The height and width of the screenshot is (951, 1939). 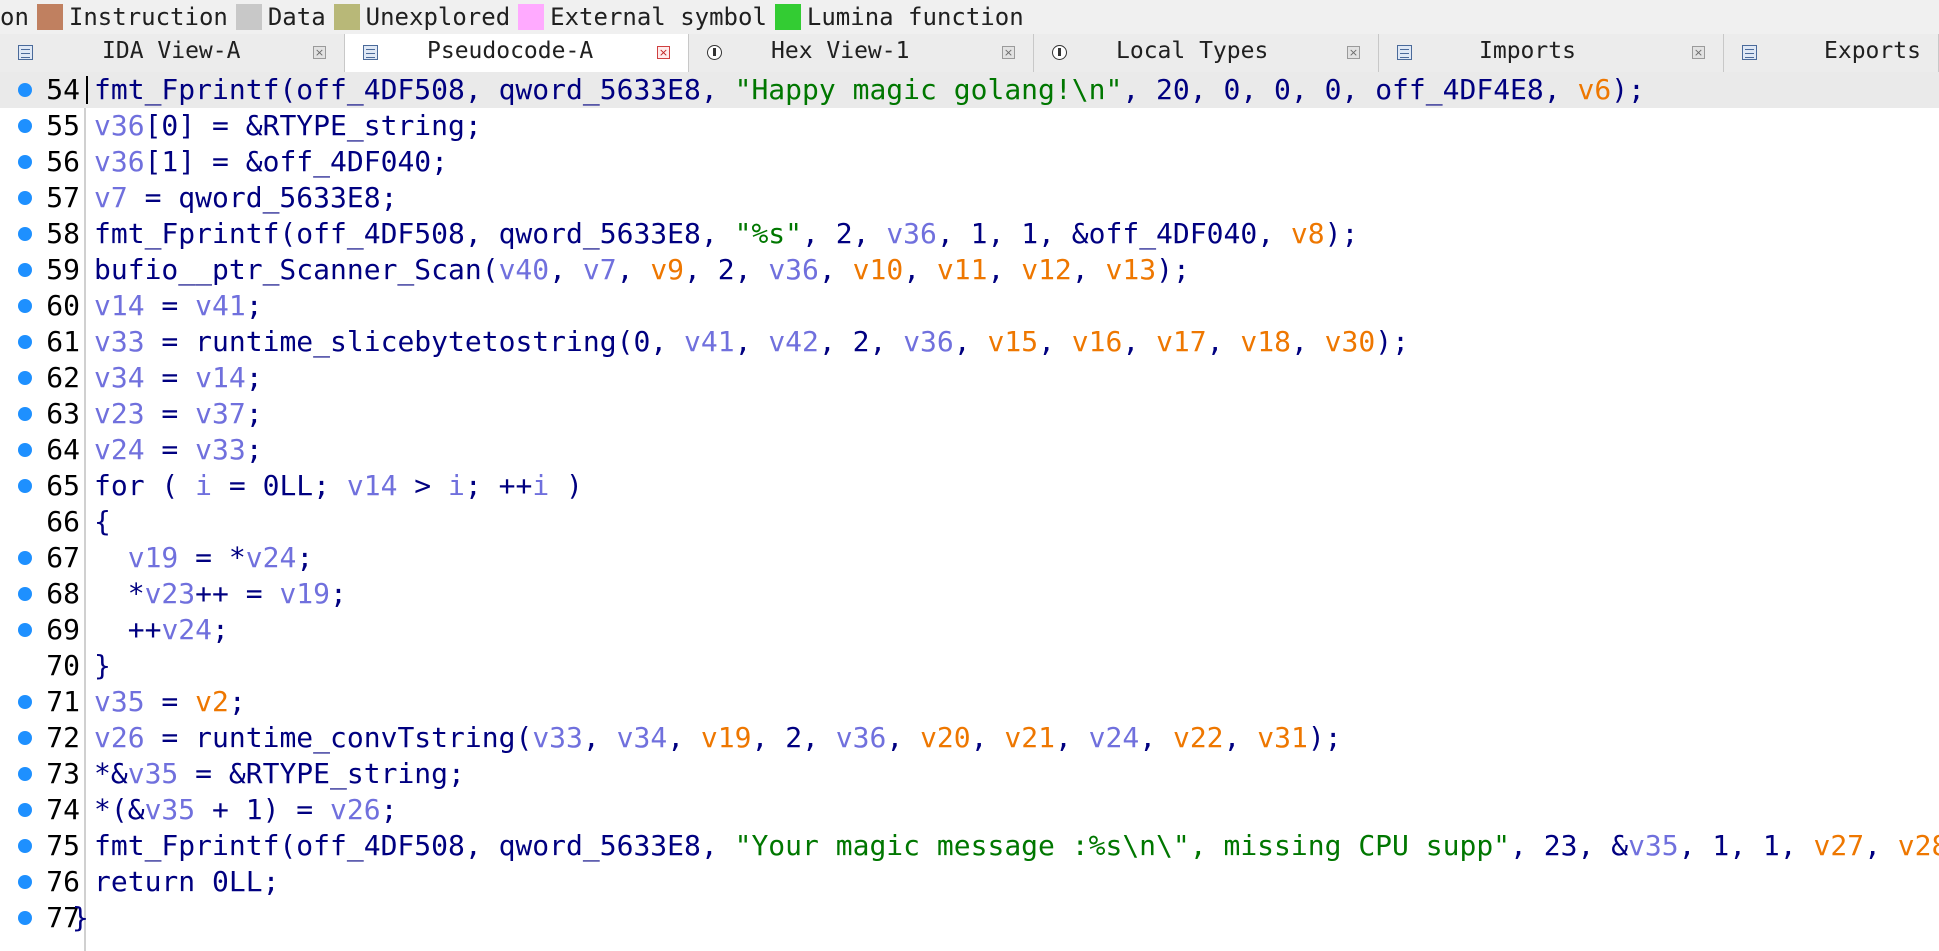 I want to click on code-line: 67 v19 = *v24;, so click(x=969, y=558).